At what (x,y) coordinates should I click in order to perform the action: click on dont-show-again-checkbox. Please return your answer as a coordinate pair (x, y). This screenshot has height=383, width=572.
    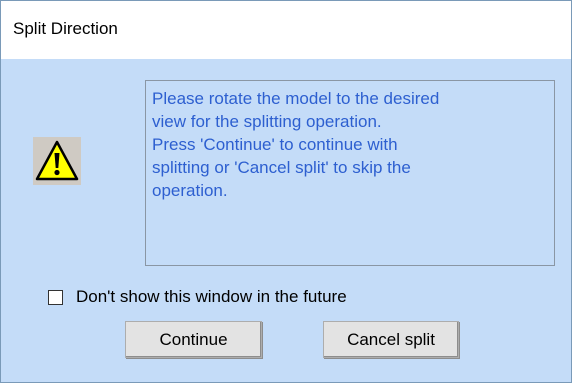
    Looking at the image, I should click on (55, 297).